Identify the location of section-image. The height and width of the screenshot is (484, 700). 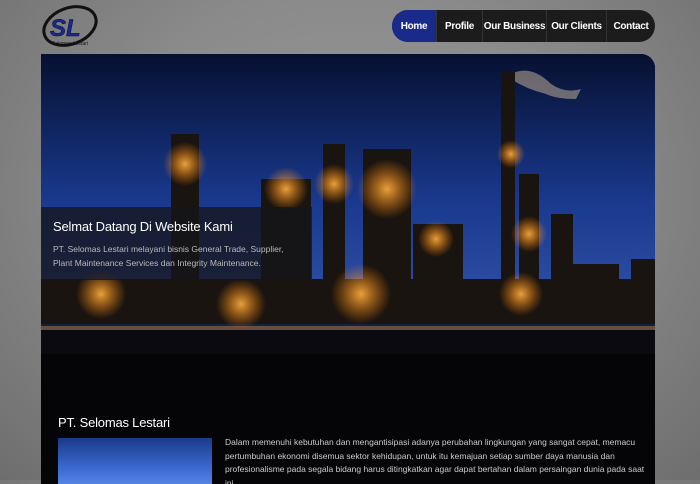
(135, 461).